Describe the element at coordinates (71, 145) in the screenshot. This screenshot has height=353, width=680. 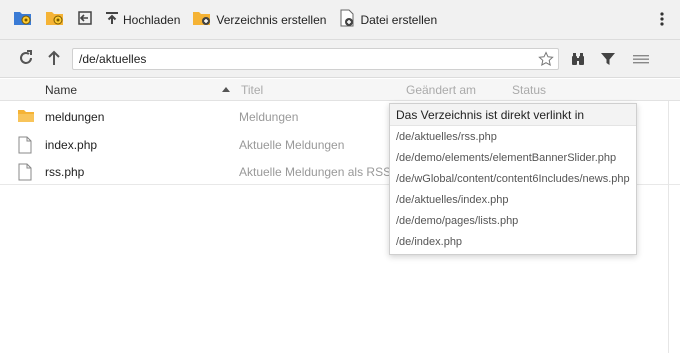
I see `row-name: index.php` at that location.